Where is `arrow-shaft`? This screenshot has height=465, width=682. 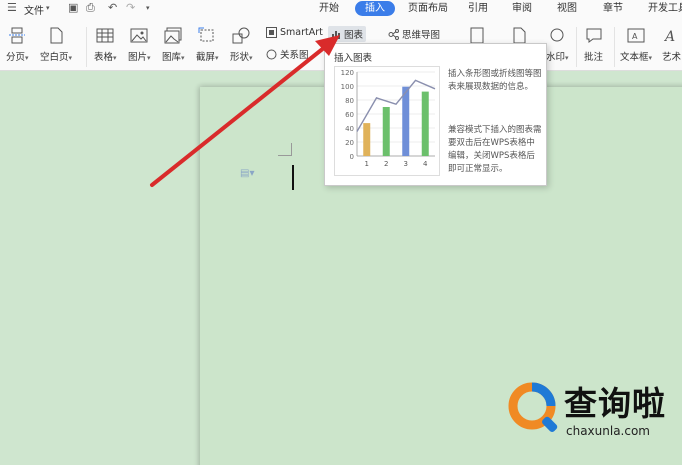 arrow-shaft is located at coordinates (238, 116).